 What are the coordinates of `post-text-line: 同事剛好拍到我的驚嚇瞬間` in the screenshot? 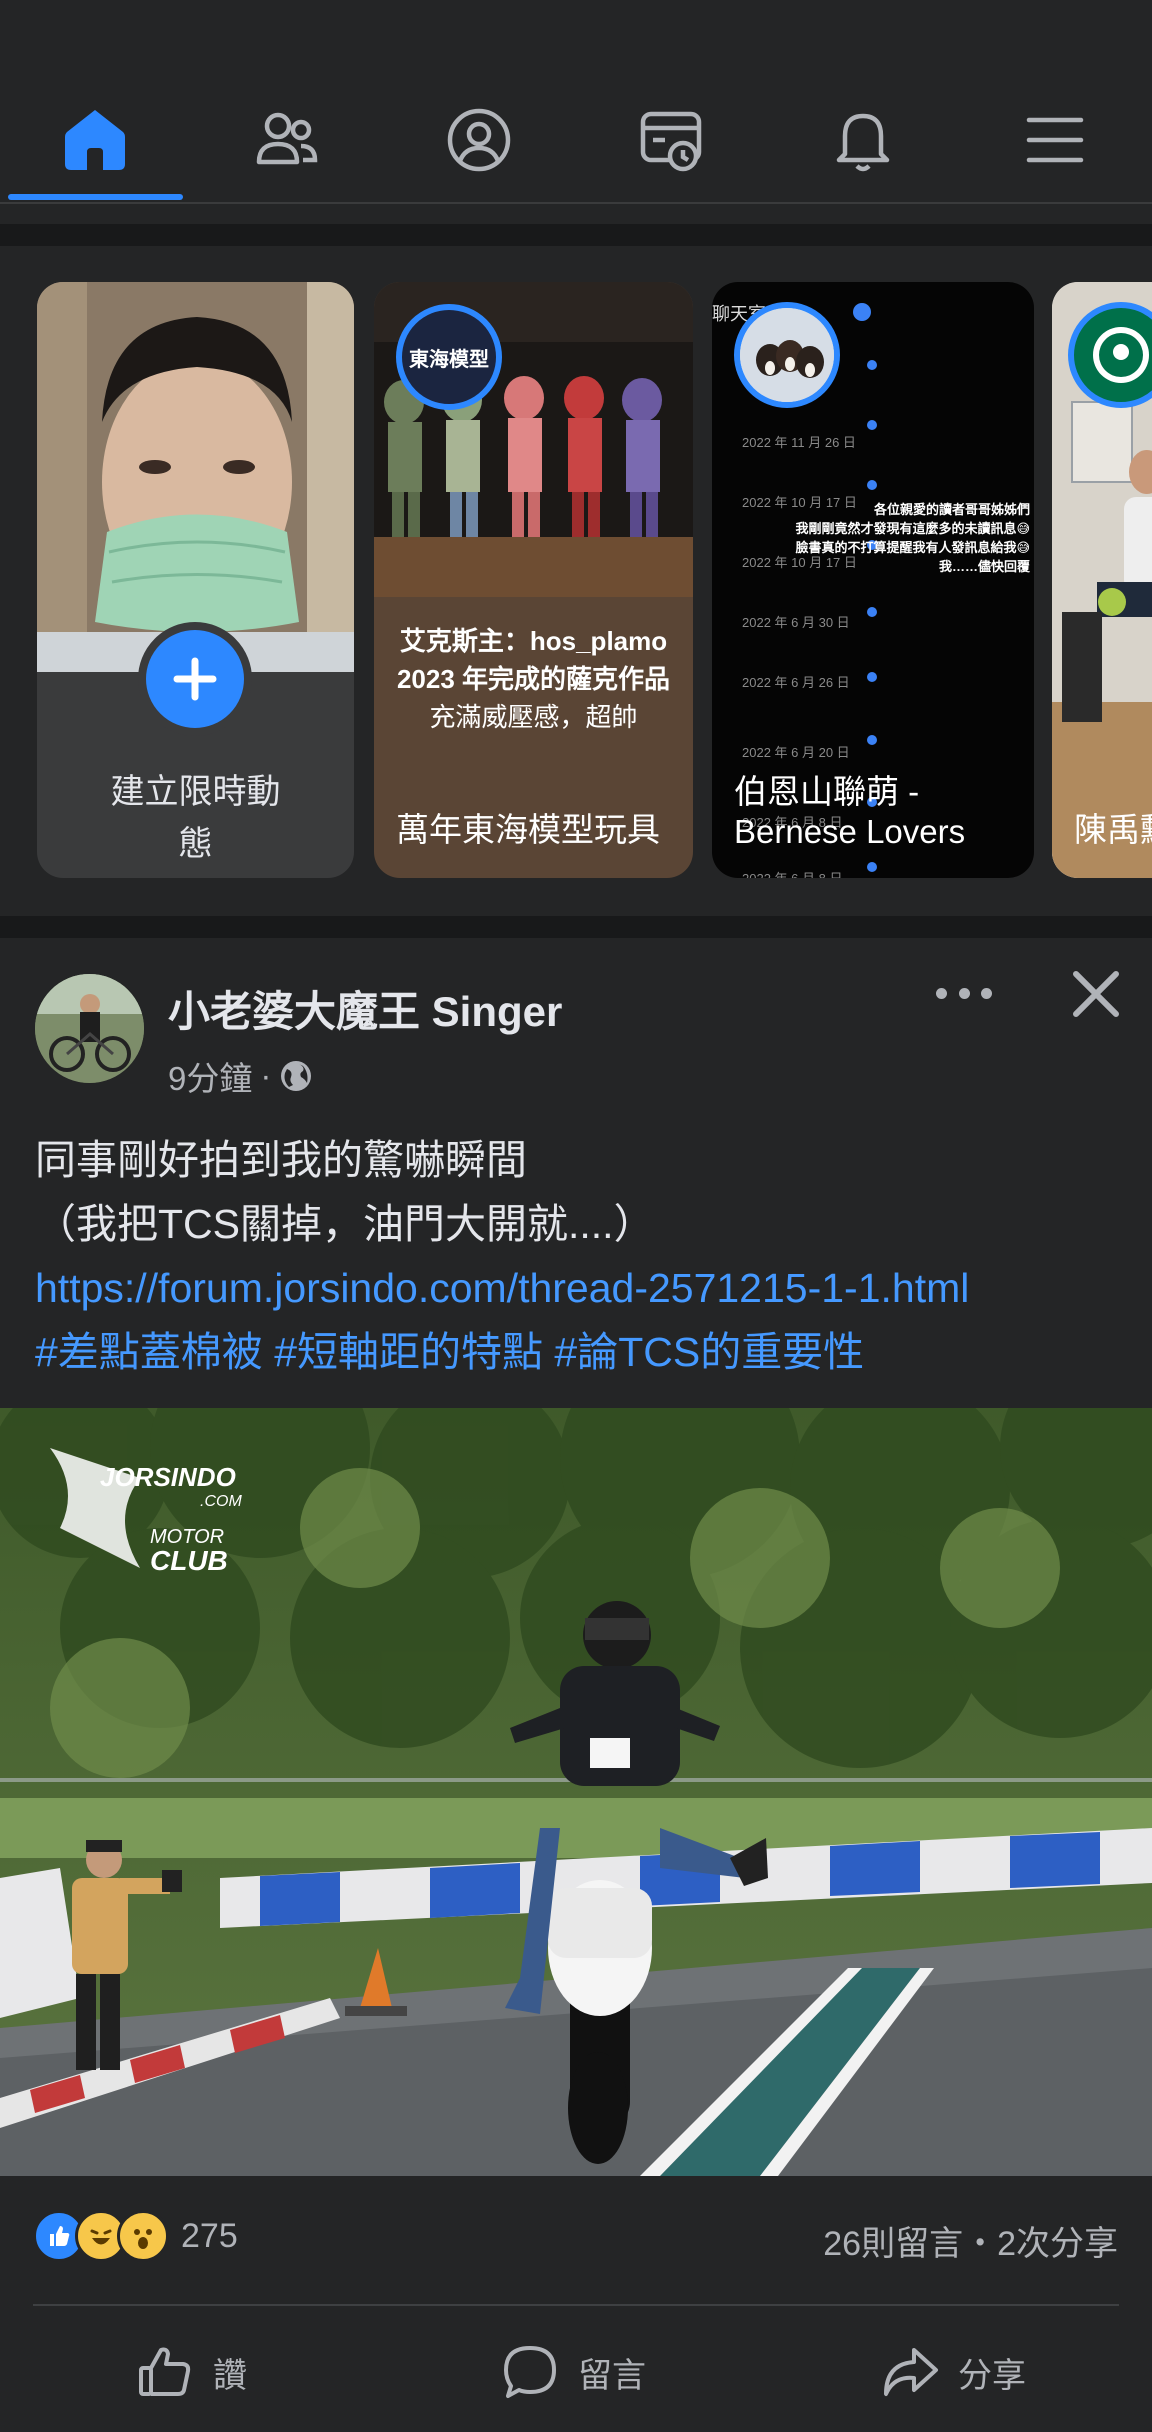 It's located at (281, 1160).